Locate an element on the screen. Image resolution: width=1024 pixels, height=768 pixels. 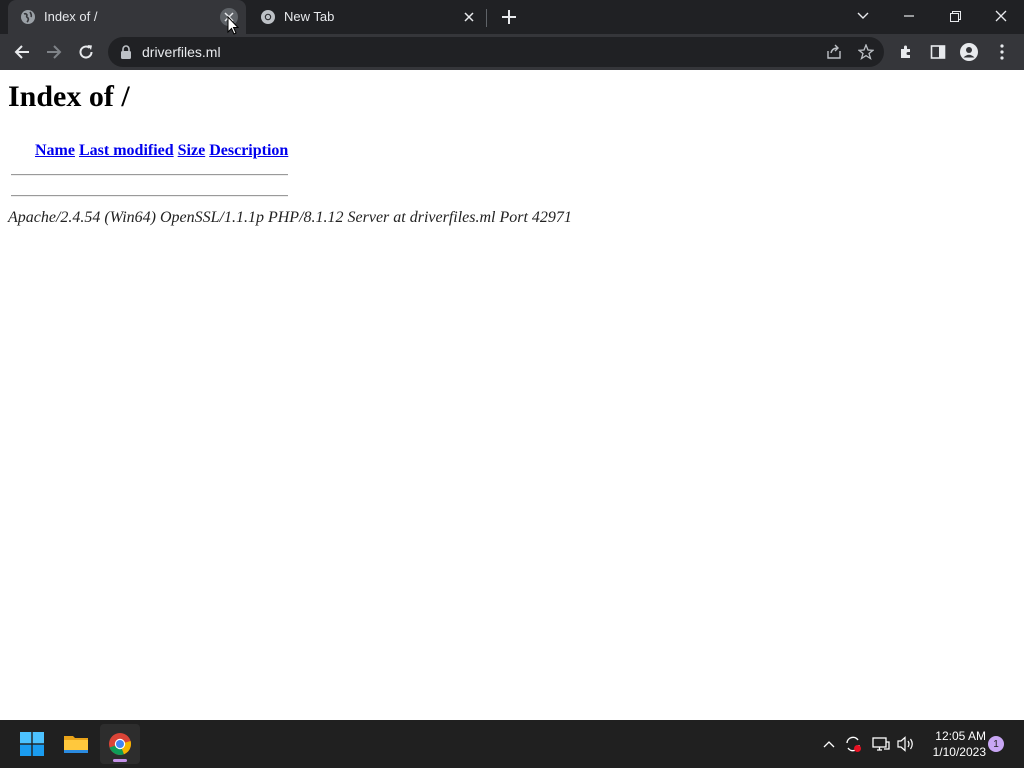
globe-icon is located at coordinates (28, 17).